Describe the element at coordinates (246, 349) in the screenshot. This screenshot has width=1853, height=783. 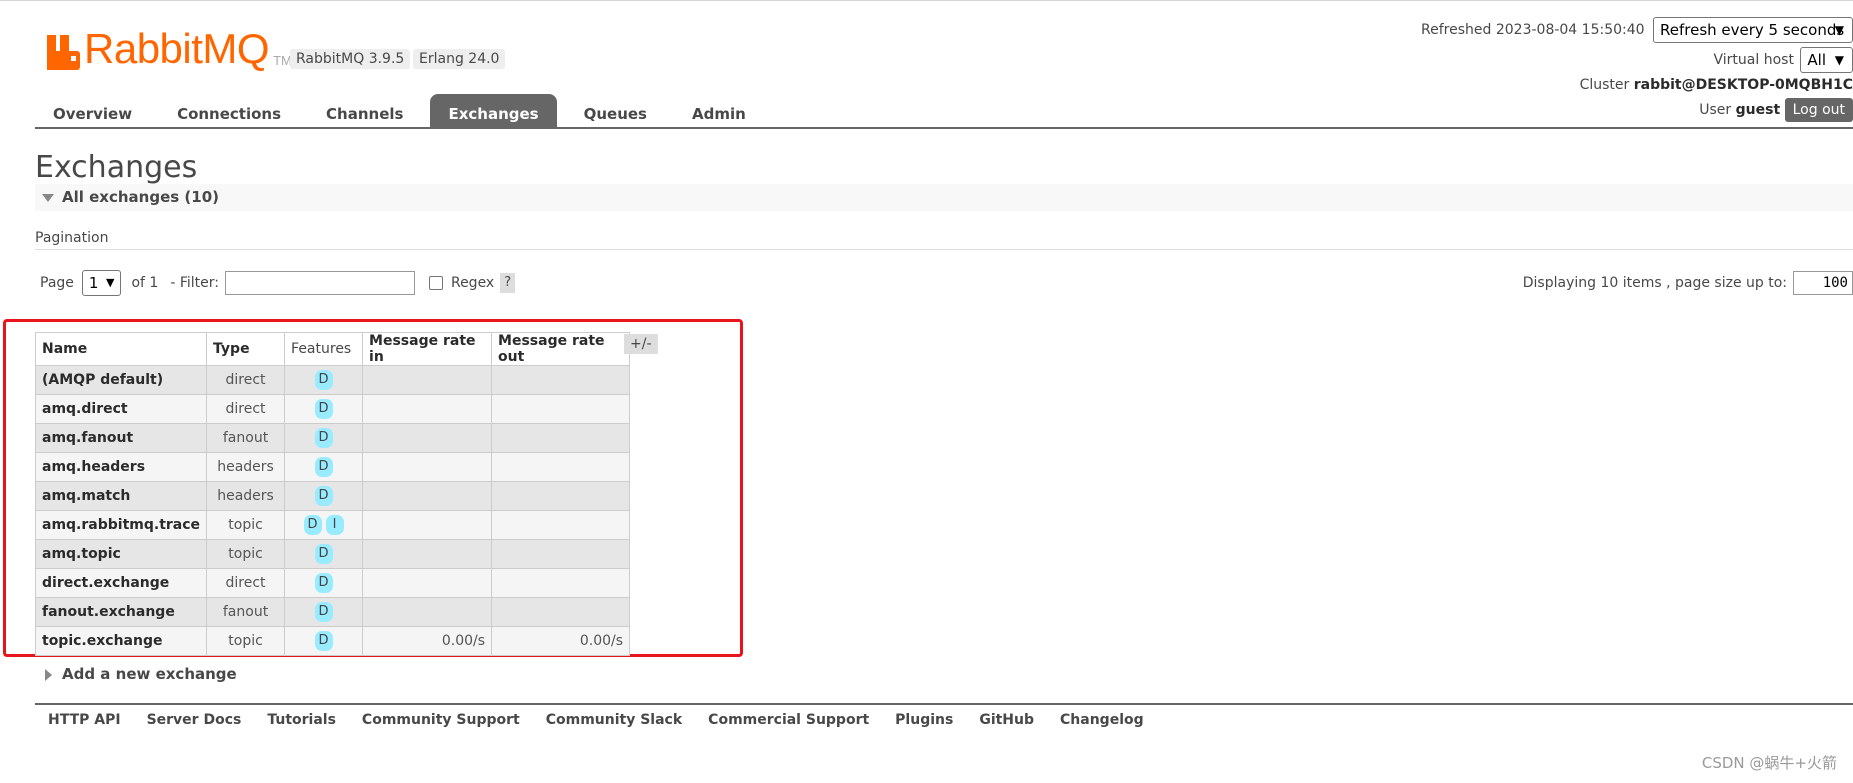
I see `column-header-type: Type` at that location.